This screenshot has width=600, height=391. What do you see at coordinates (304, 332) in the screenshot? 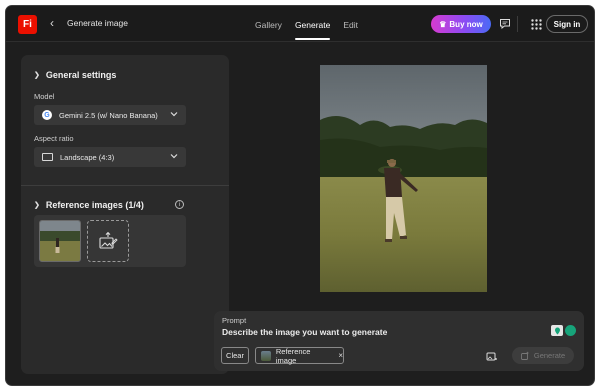
I see `prompt-input: Describe the image you want to generate` at bounding box center [304, 332].